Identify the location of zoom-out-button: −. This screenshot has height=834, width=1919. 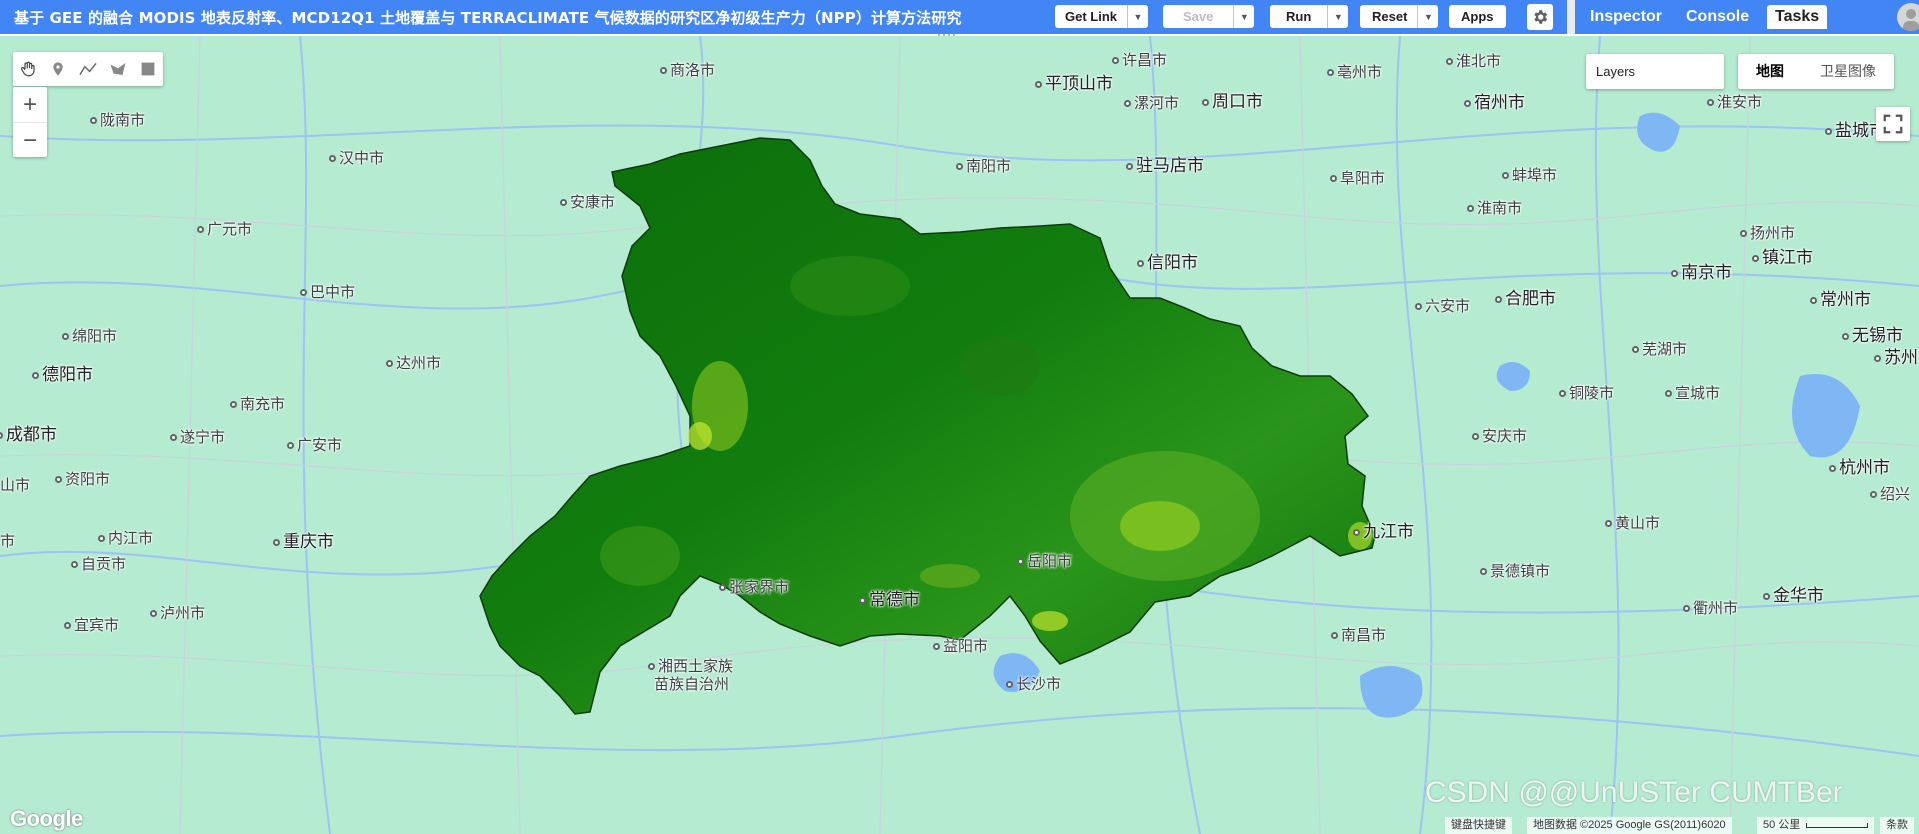
(30, 140).